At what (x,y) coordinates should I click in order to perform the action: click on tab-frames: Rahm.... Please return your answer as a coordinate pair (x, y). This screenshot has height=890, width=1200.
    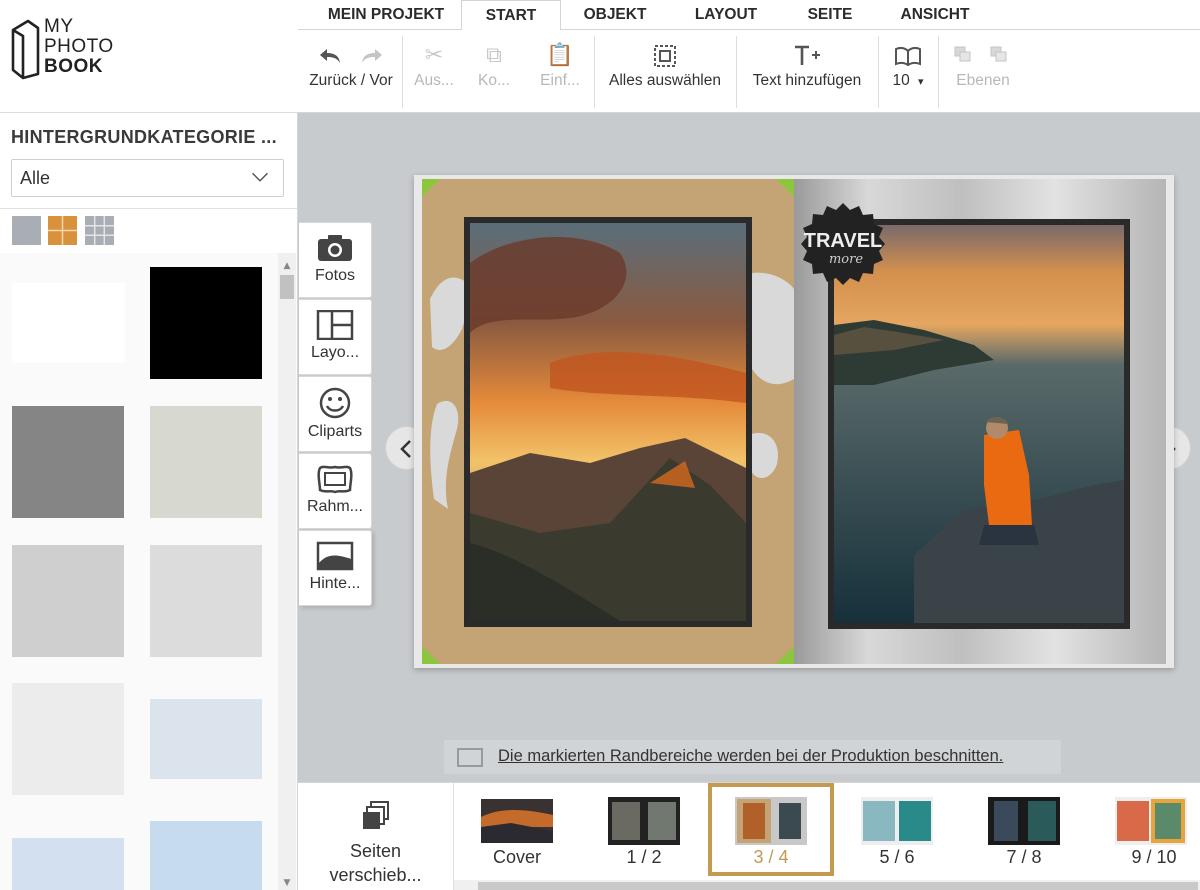
    Looking at the image, I should click on (335, 491).